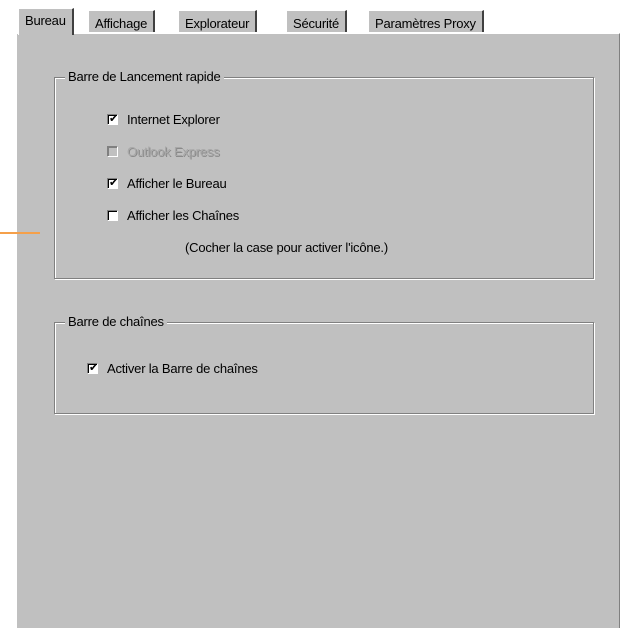  I want to click on tab-label: Bureau, so click(45, 20).